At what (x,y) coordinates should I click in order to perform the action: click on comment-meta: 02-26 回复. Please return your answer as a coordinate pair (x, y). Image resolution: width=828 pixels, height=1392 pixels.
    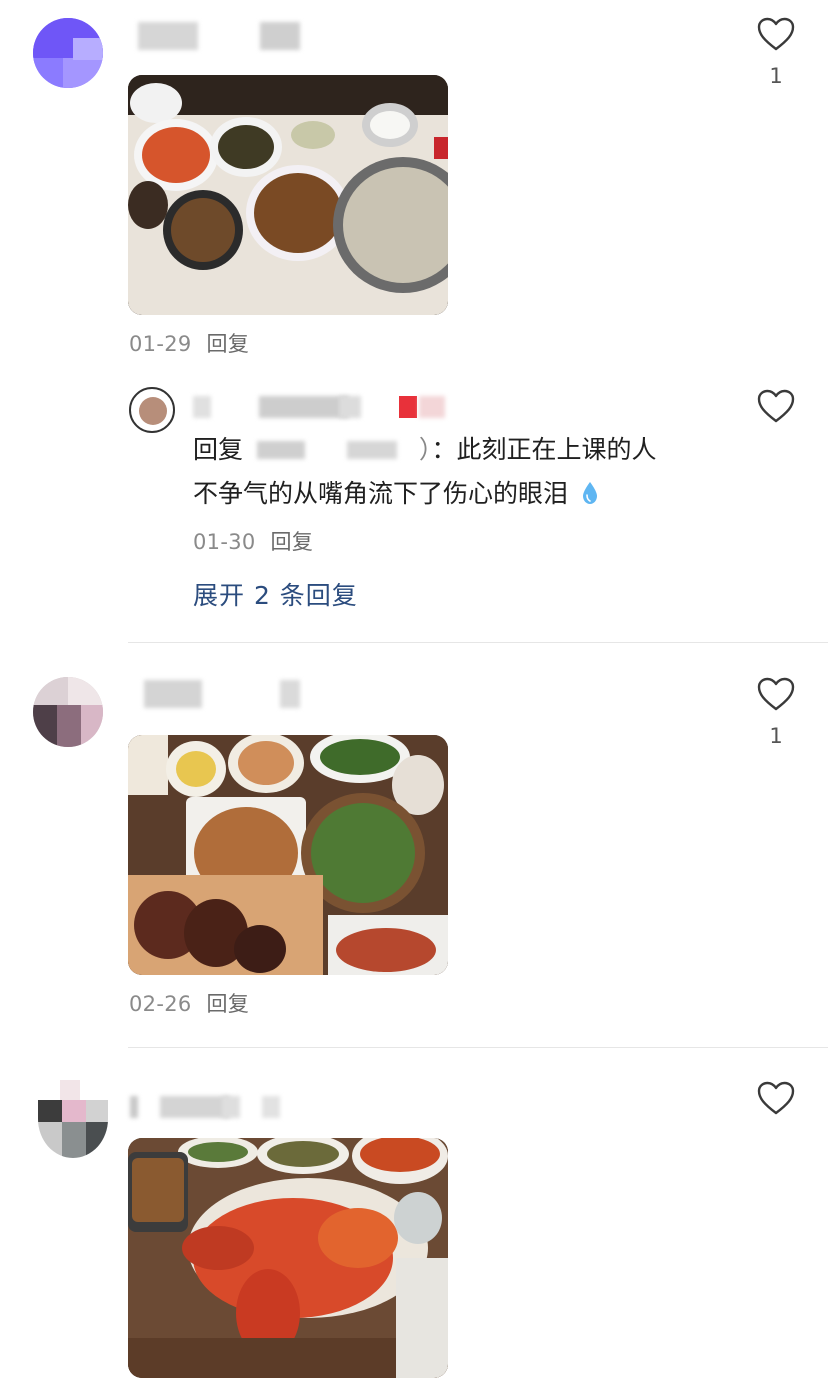
    Looking at the image, I should click on (189, 1003).